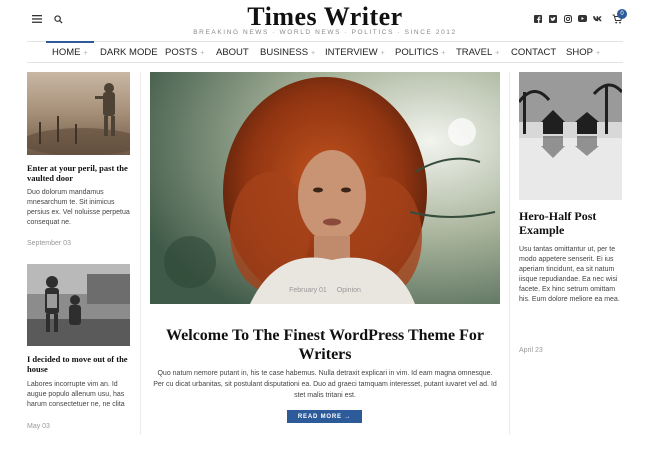  I want to click on post-category: Opinion, so click(349, 290).